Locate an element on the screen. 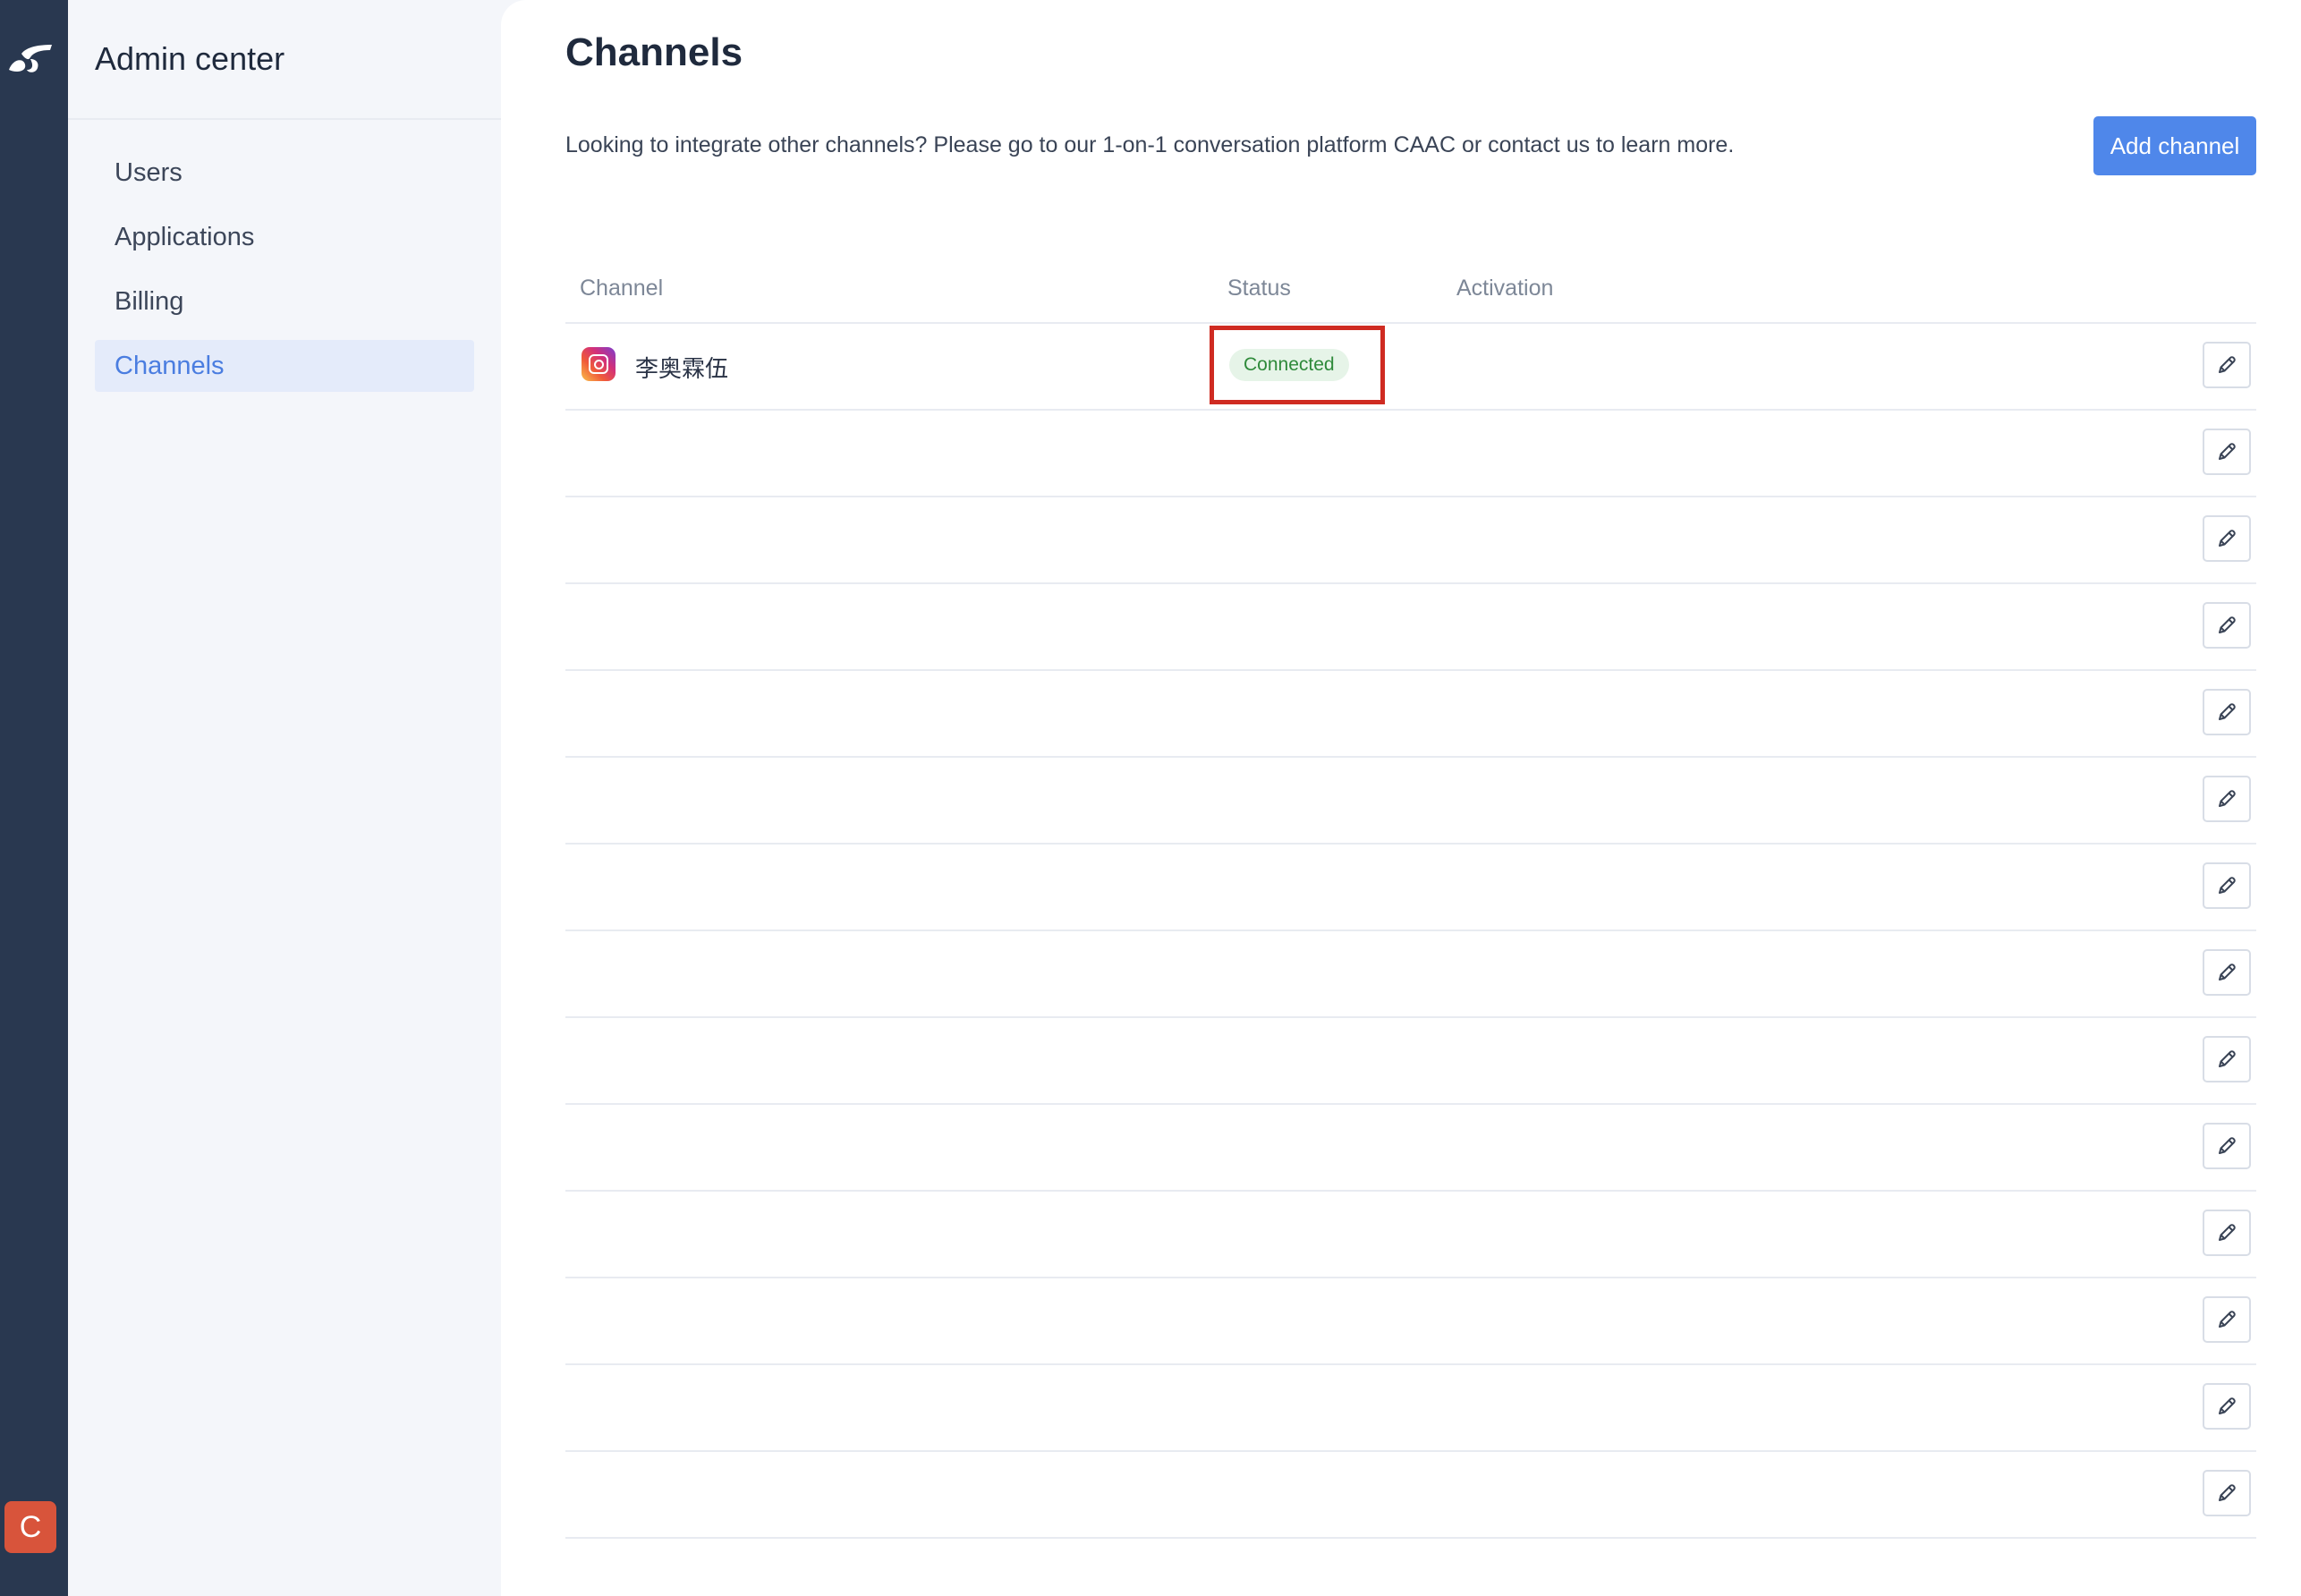  table-row: 李奥霖伍 Connected is located at coordinates (1410, 367).